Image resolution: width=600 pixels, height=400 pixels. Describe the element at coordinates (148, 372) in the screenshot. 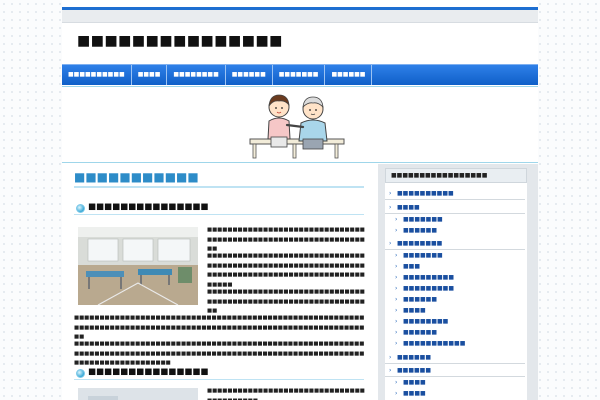

I see `section-title-2: ■■■■■■■■■■■■■■■` at that location.